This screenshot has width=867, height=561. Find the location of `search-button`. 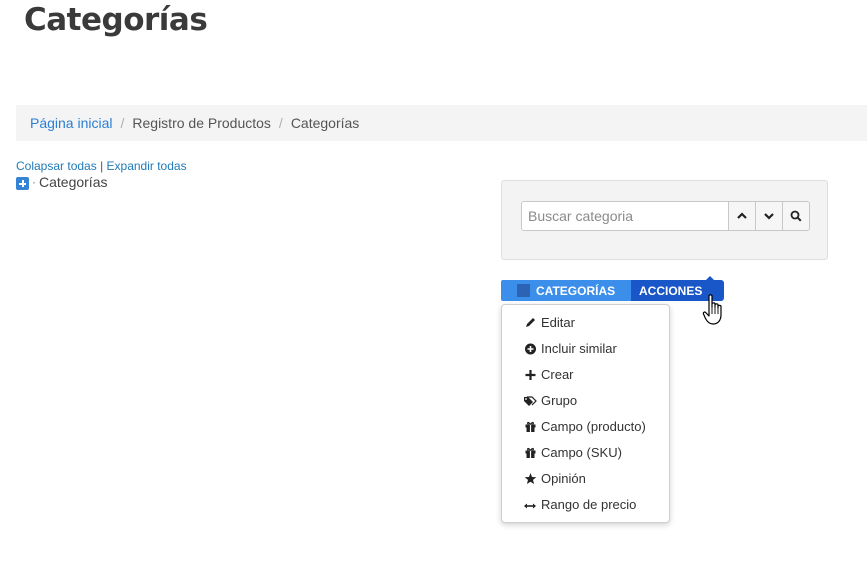

search-button is located at coordinates (795, 216).